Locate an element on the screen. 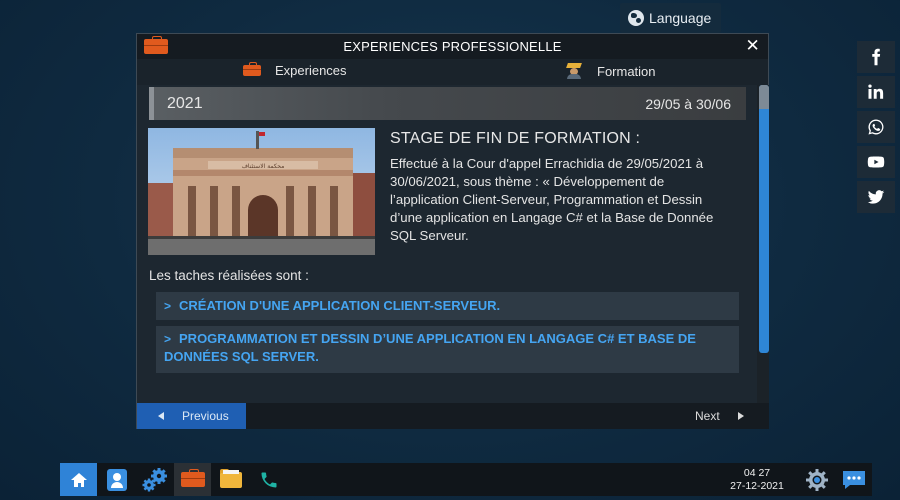 This screenshot has height=500, width=900. taskbar: 04 27 27-12-2021 is located at coordinates (466, 479).